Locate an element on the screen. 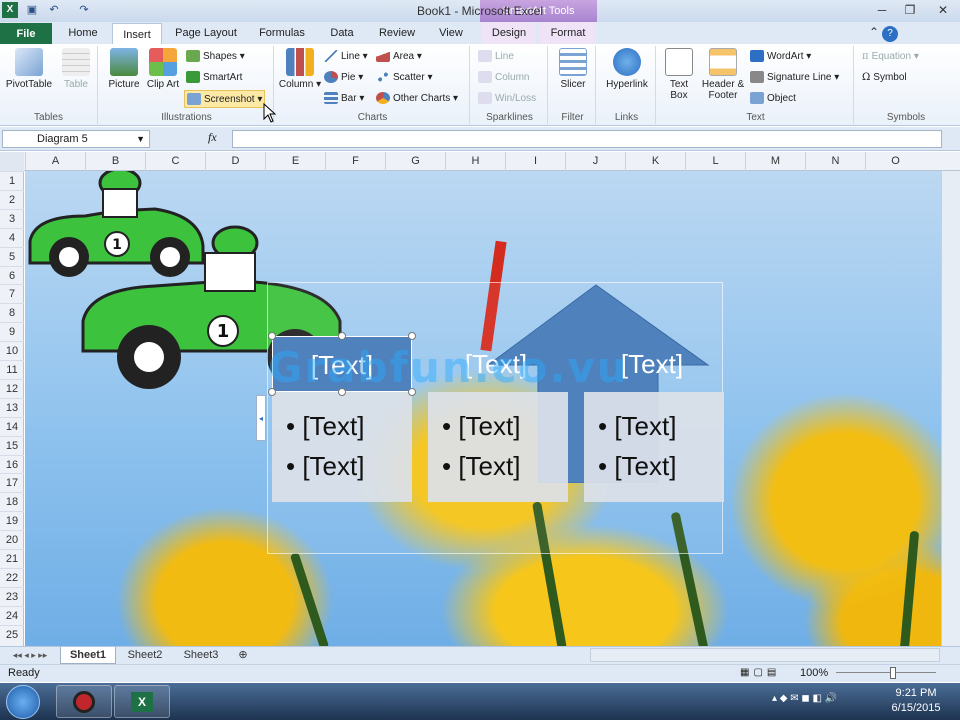 The image size is (960, 720). tab-home: Home is located at coordinates (83, 33).